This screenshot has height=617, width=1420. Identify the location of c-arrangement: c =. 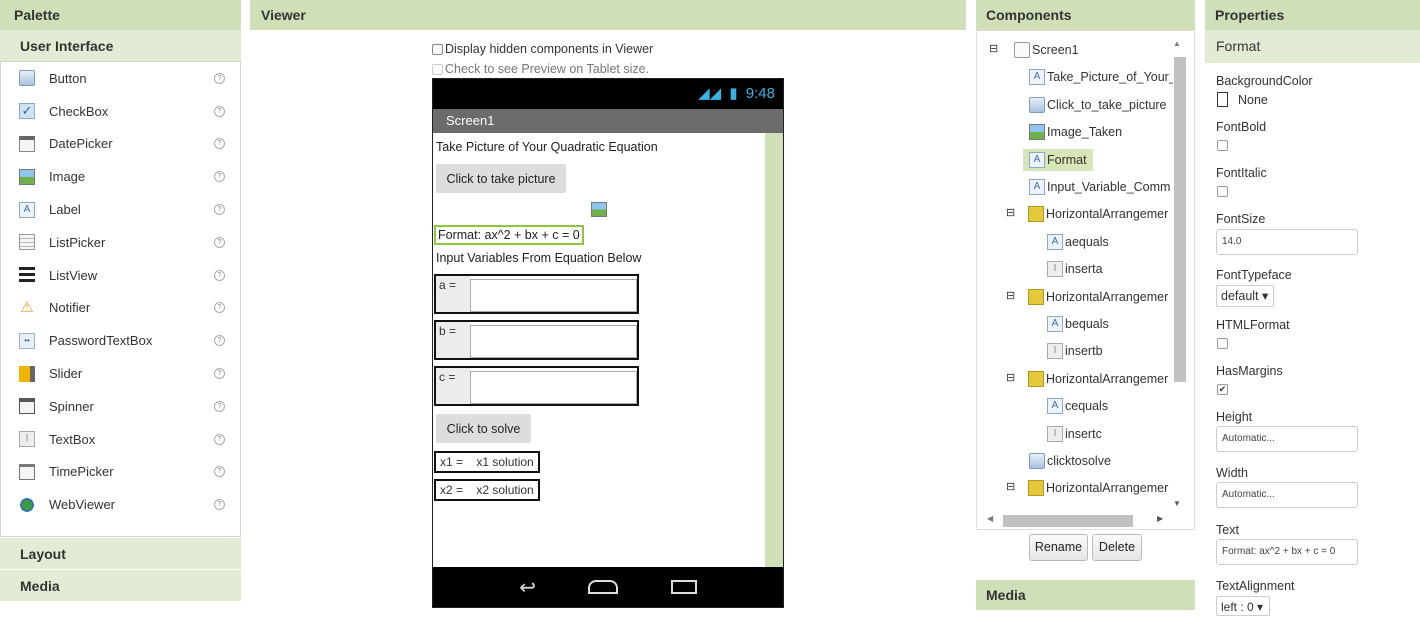
(536, 386).